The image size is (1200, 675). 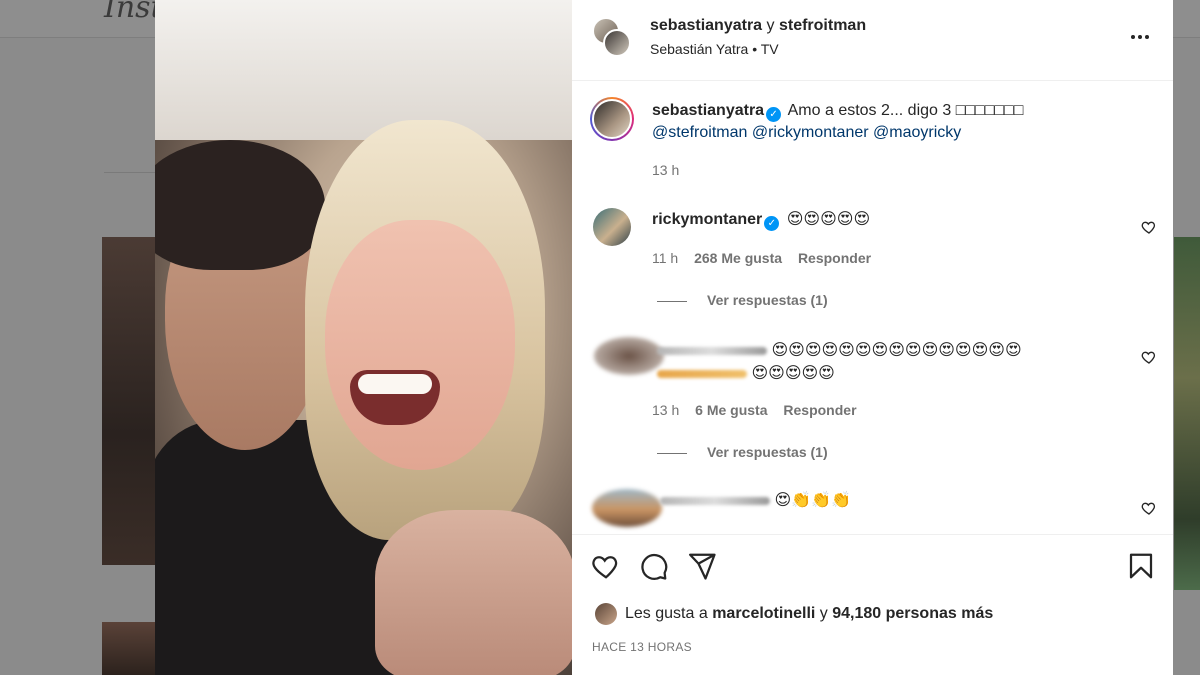 What do you see at coordinates (702, 373) in the screenshot?
I see `blurred-emojis` at bounding box center [702, 373].